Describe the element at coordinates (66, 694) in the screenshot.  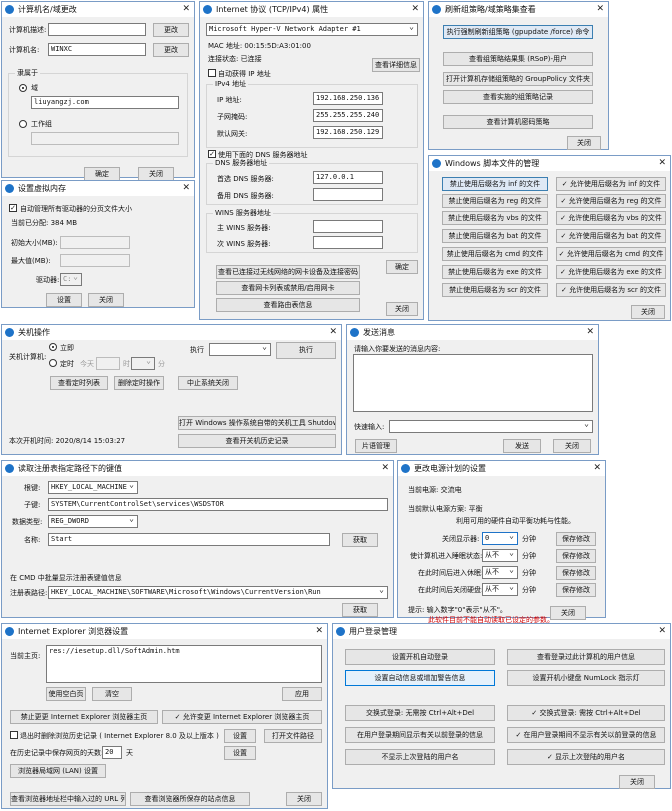
I see `blank-page-button: 使用空白页` at that location.